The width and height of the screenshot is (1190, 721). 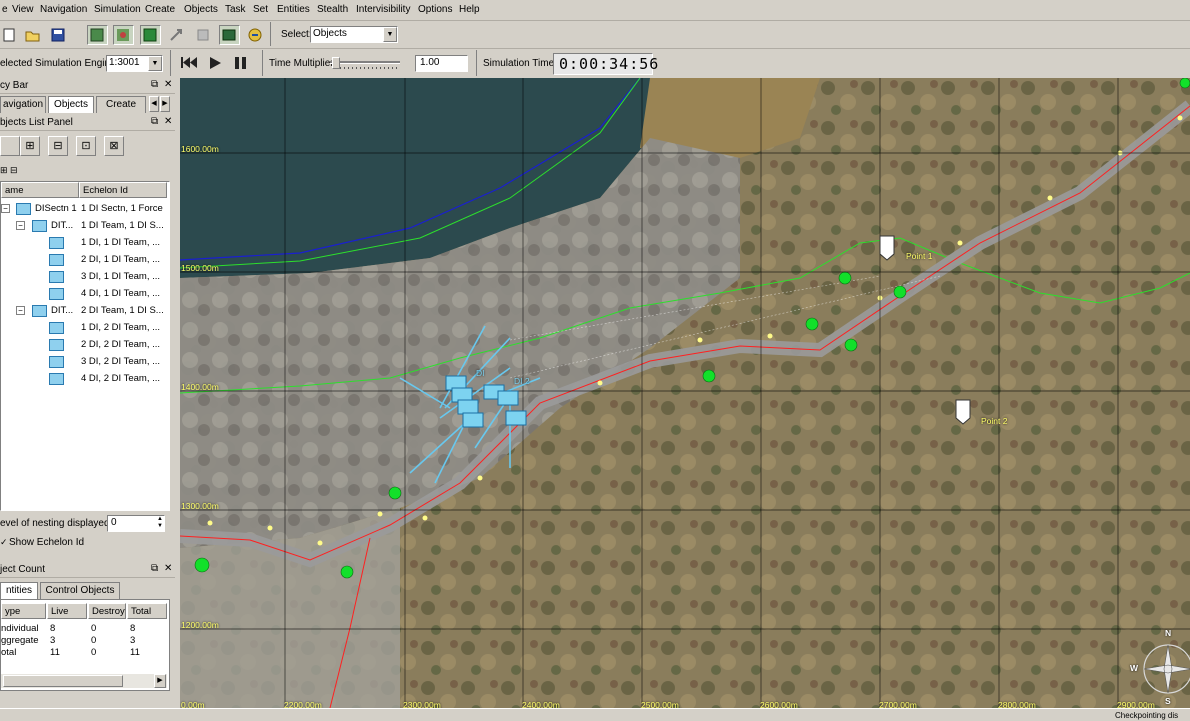 I want to click on menu-set: Set, so click(x=260, y=9).